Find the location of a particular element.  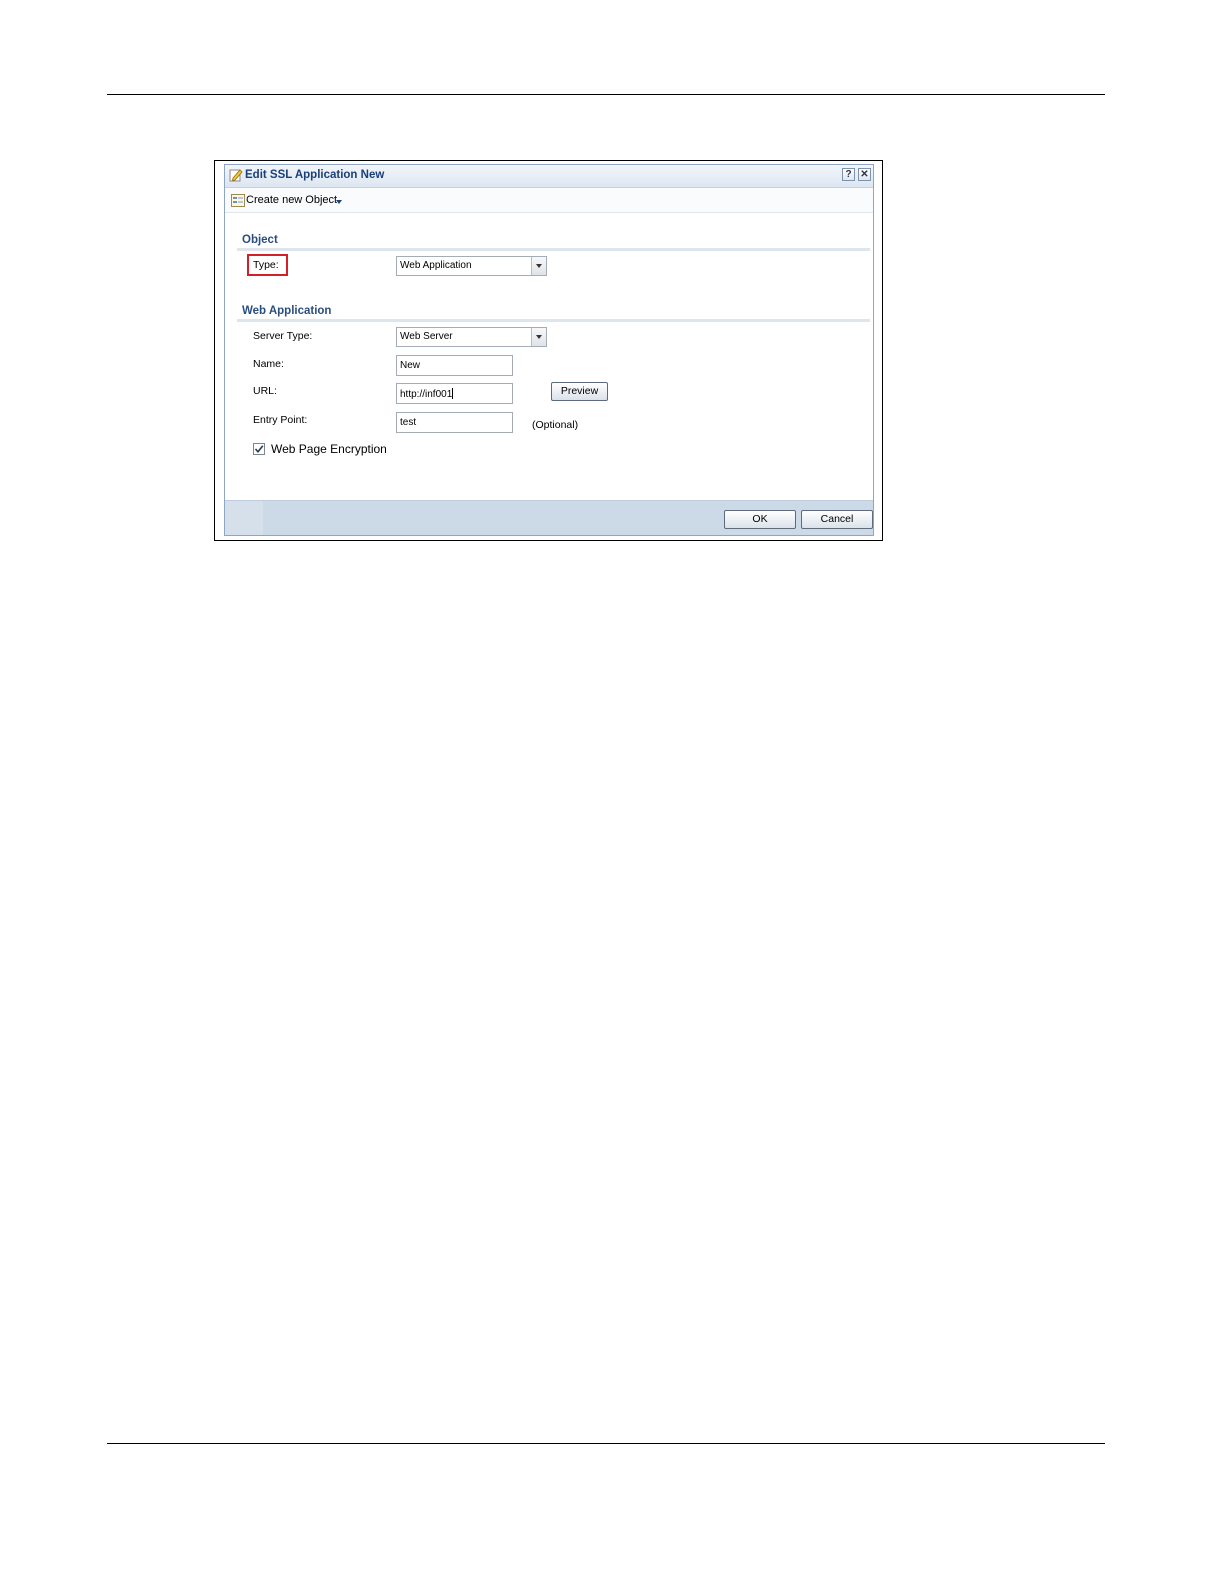

web-page-encryption-checkbox is located at coordinates (259, 449).